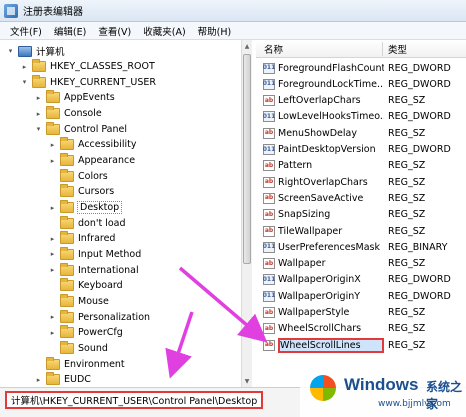  I want to click on tree-item-label: don't load, so click(102, 223).